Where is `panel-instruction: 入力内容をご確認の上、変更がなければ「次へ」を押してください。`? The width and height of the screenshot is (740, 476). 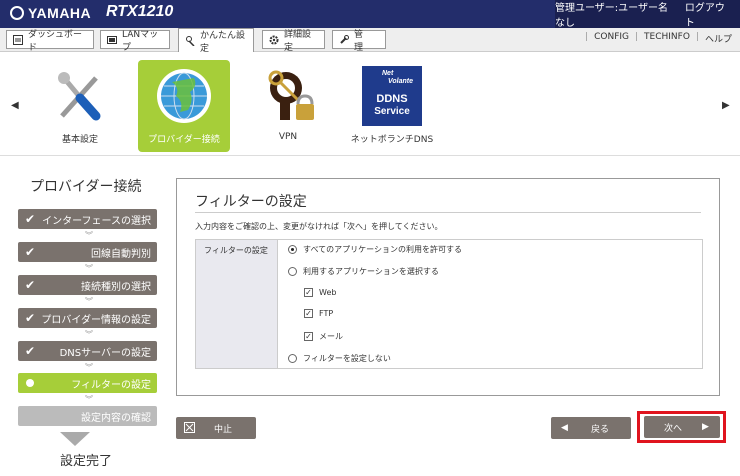 panel-instruction: 入力内容をご確認の上、変更がなければ「次へ」を押してください。 is located at coordinates (319, 226).